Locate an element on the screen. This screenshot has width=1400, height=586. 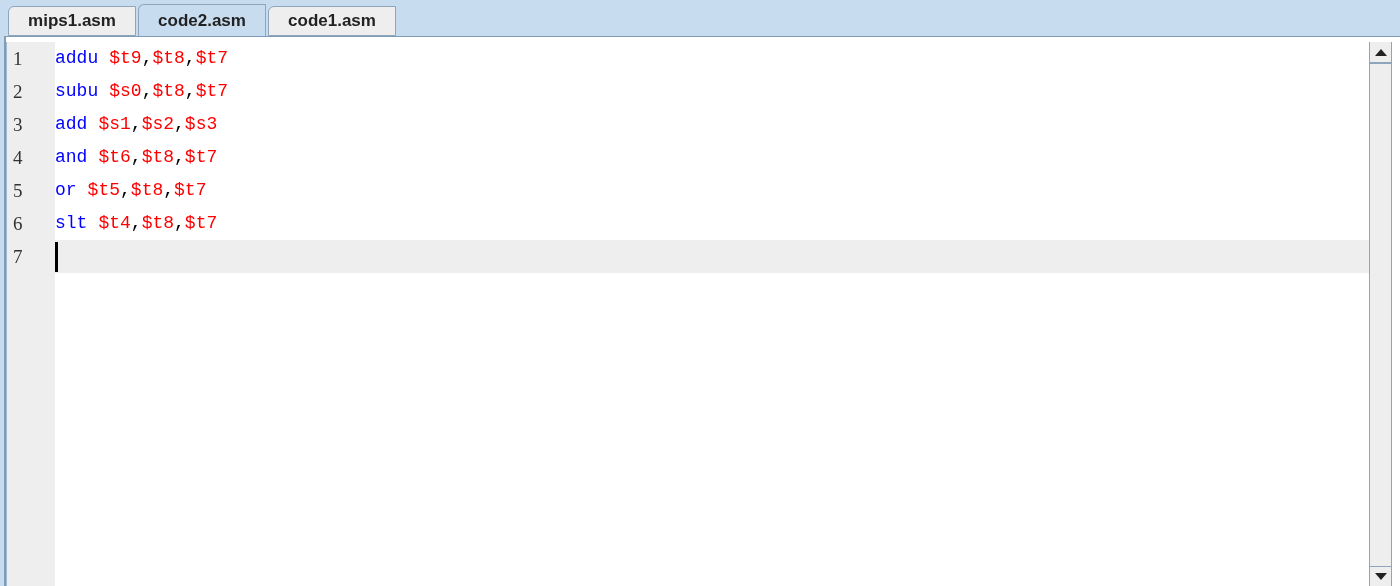
register-operand: $s1 is located at coordinates (114, 124).